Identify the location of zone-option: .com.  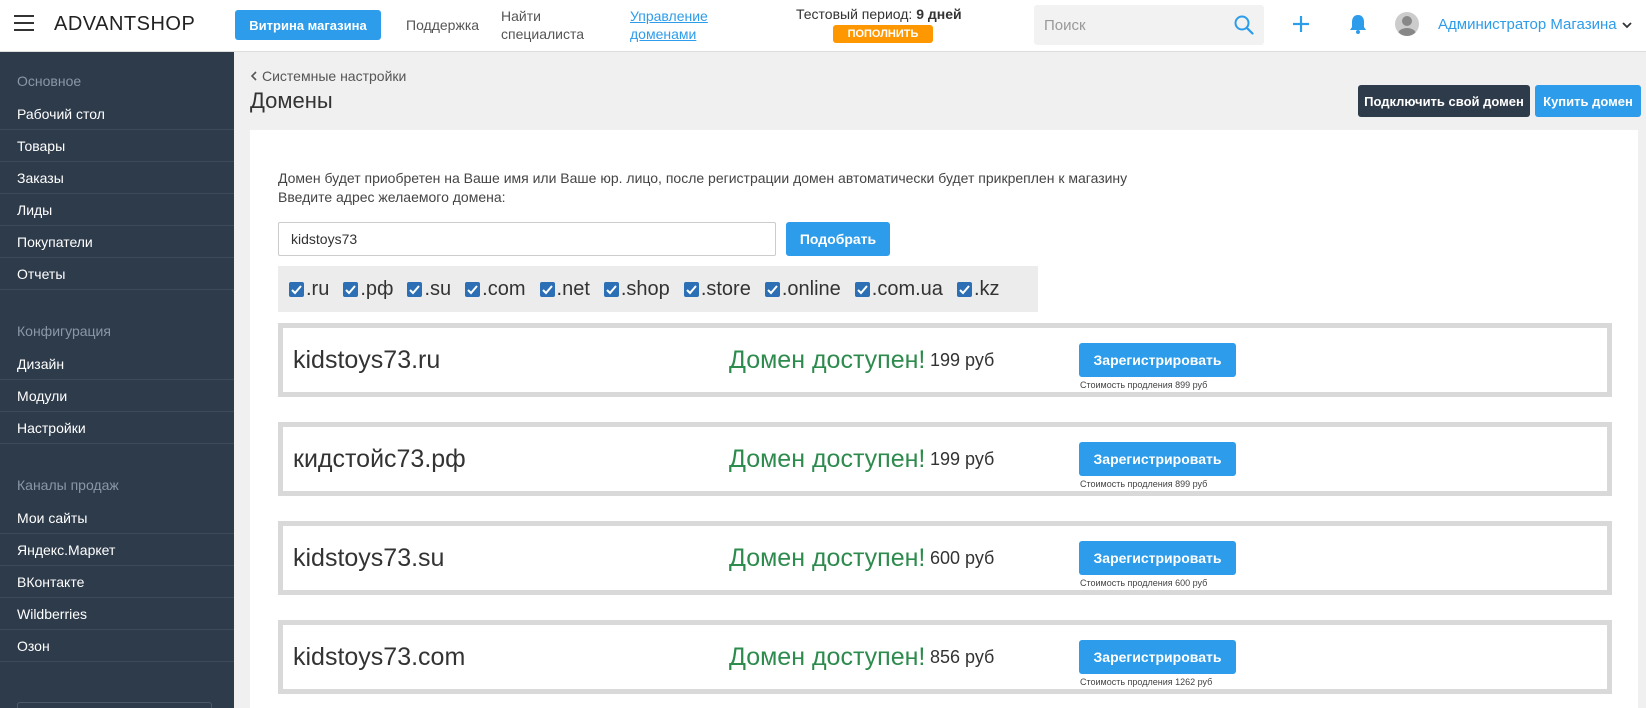
(495, 289).